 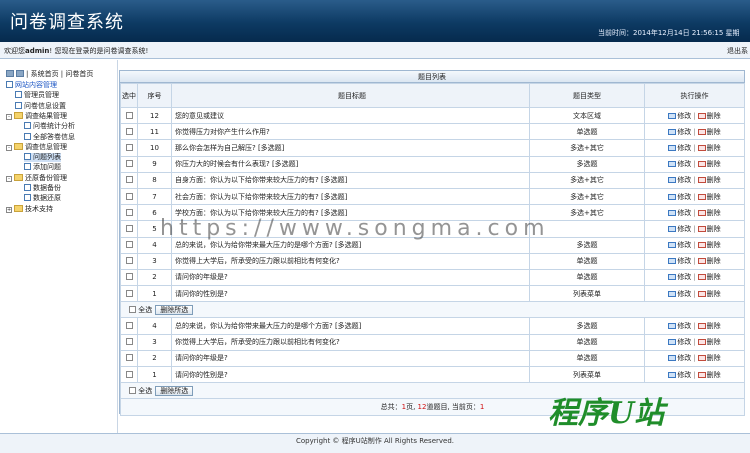 I want to click on tree-item-label: 管理员管理, so click(x=41, y=95).